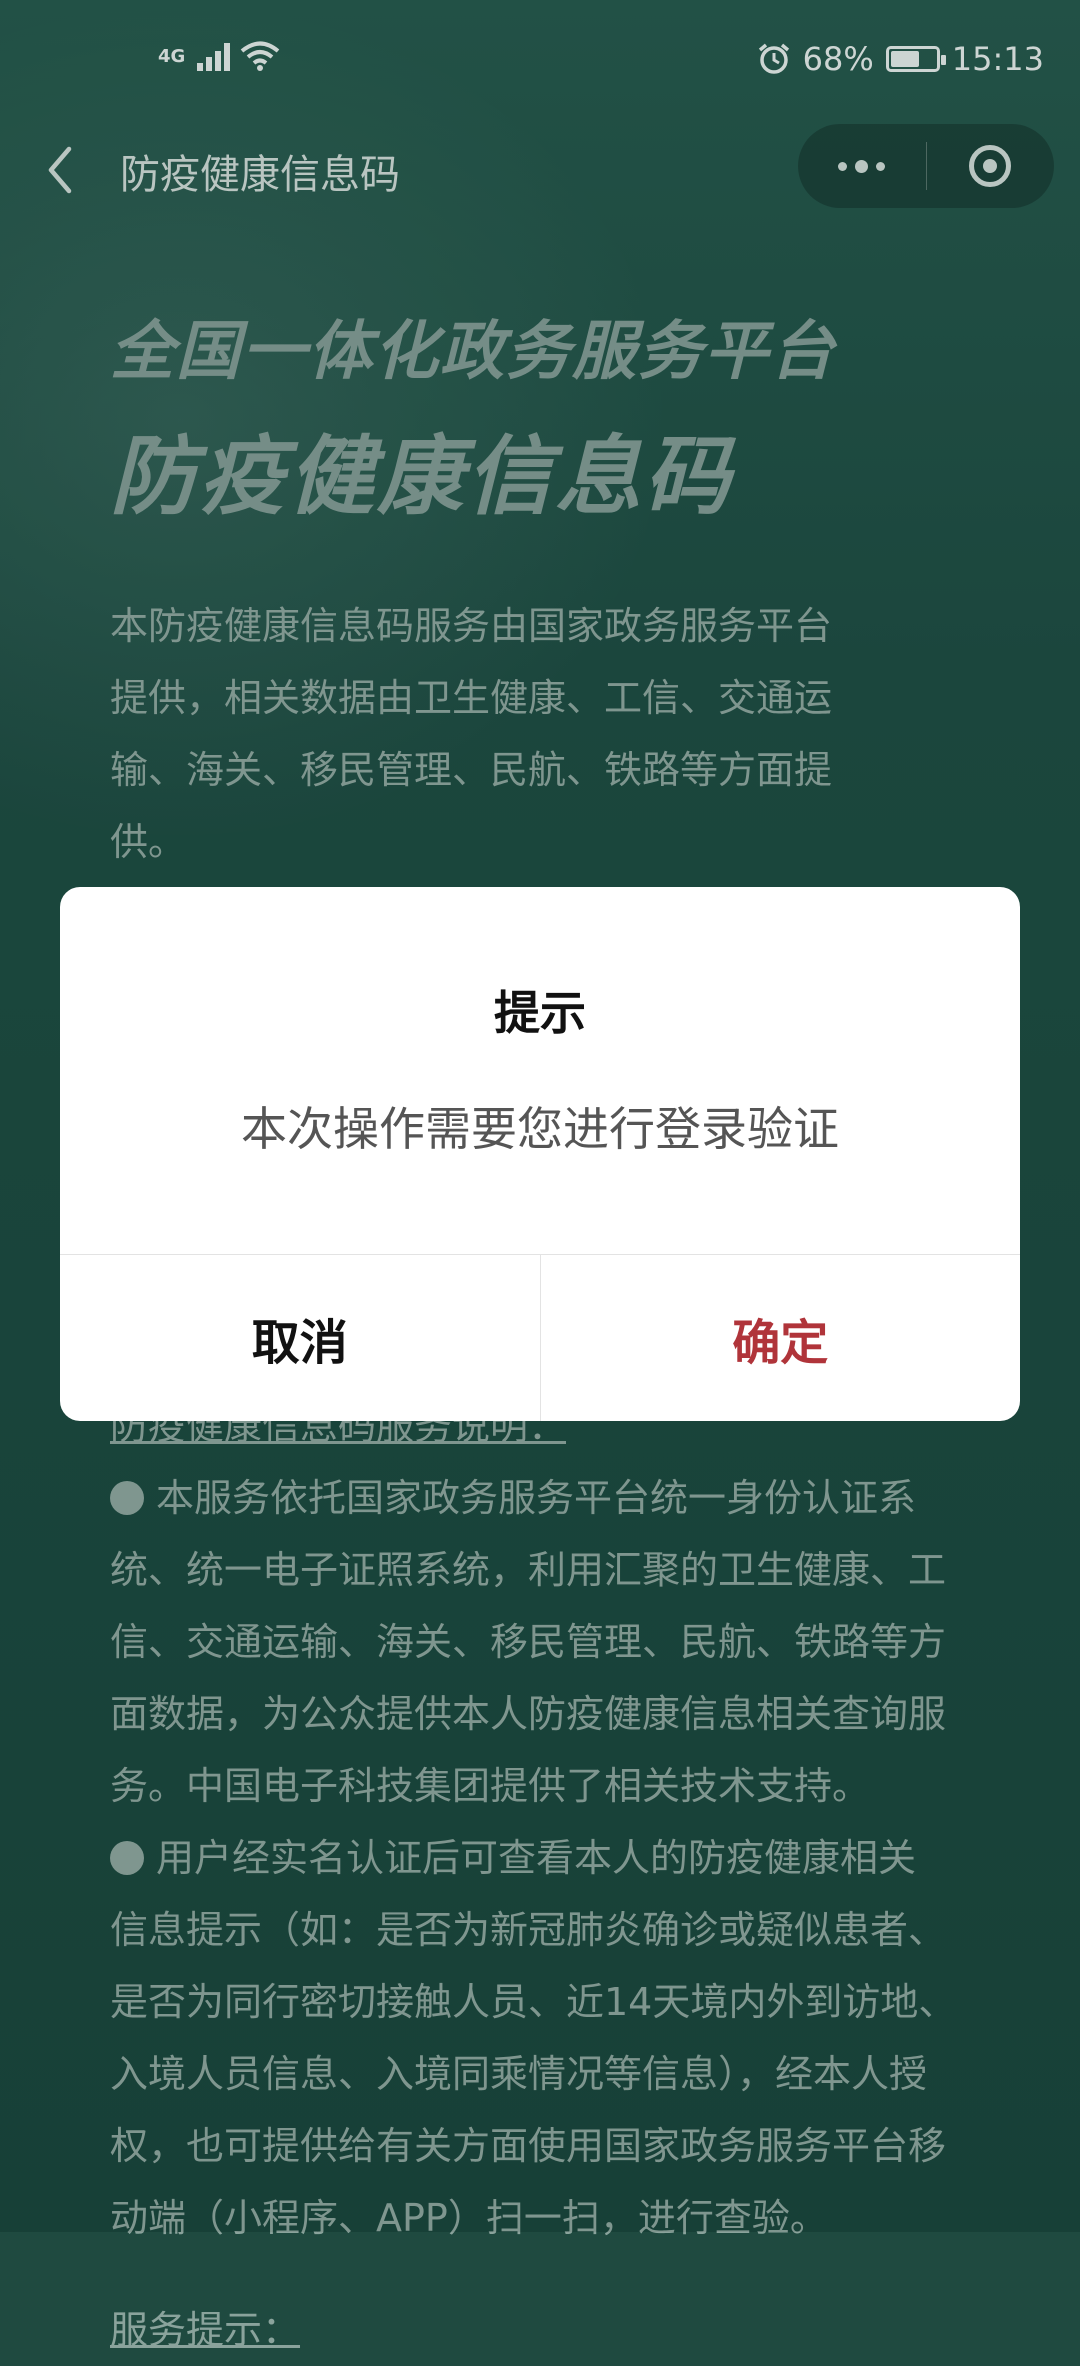 The image size is (1080, 2366). What do you see at coordinates (300, 1338) in the screenshot?
I see `cancel-button: 取消` at bounding box center [300, 1338].